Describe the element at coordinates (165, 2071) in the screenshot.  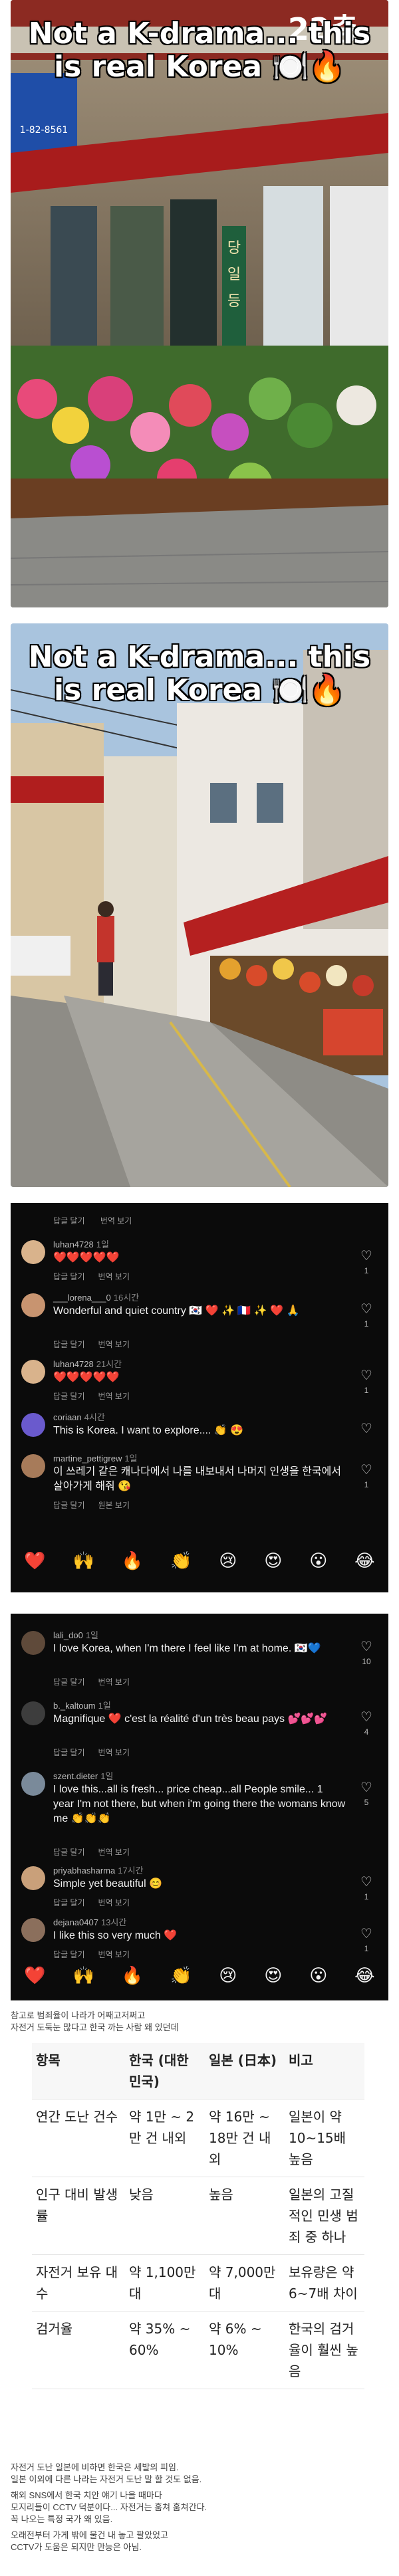
I see `header-korea: 한국 (대한민국)` at that location.